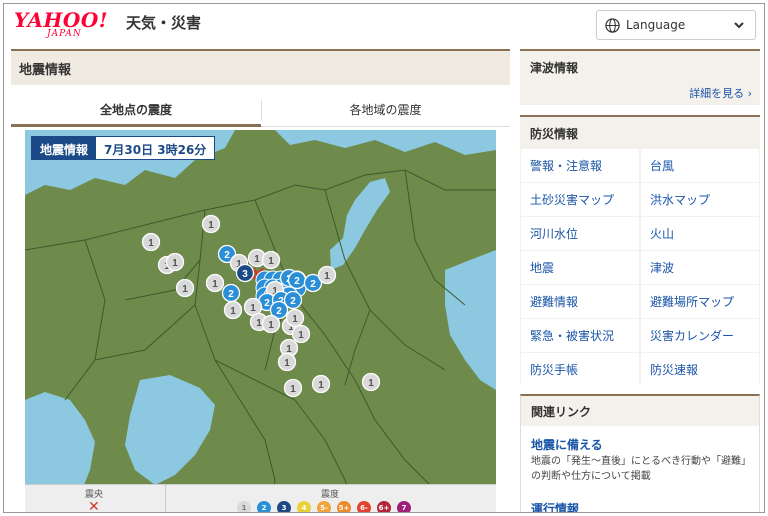 The width and height of the screenshot is (768, 516). Describe the element at coordinates (384, 506) in the screenshot. I see `intensity-scale-item: 6+` at that location.